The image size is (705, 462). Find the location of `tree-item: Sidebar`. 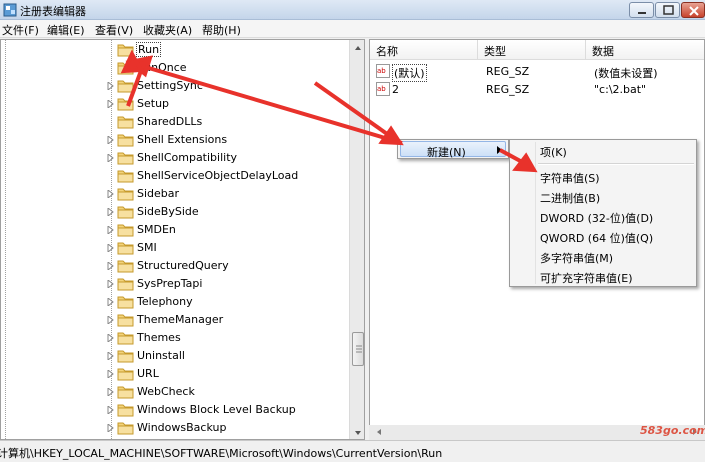

tree-item: Sidebar is located at coordinates (171, 194).